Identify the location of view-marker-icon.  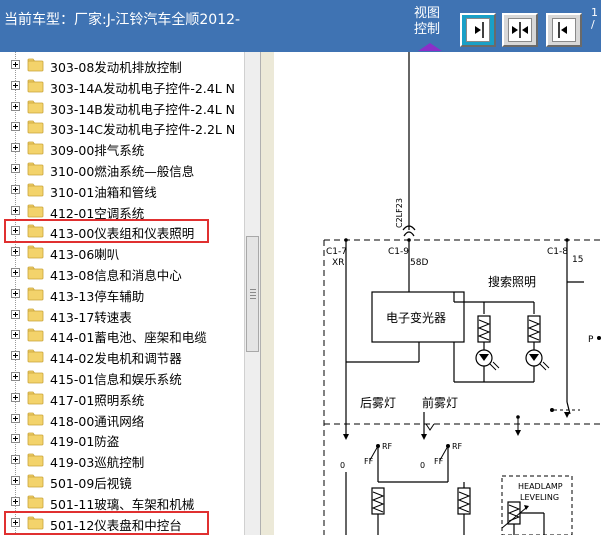
(430, 47).